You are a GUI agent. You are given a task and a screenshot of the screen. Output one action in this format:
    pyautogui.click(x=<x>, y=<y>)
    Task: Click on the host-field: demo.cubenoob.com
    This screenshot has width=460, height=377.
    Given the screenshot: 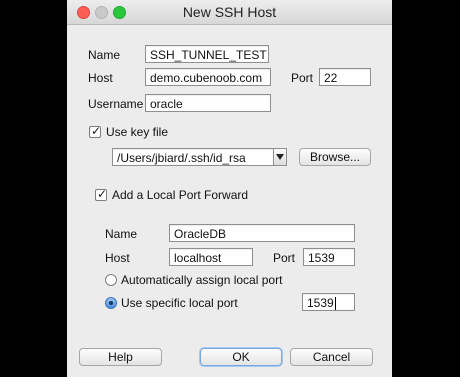 What is the action you would take?
    pyautogui.click(x=208, y=77)
    